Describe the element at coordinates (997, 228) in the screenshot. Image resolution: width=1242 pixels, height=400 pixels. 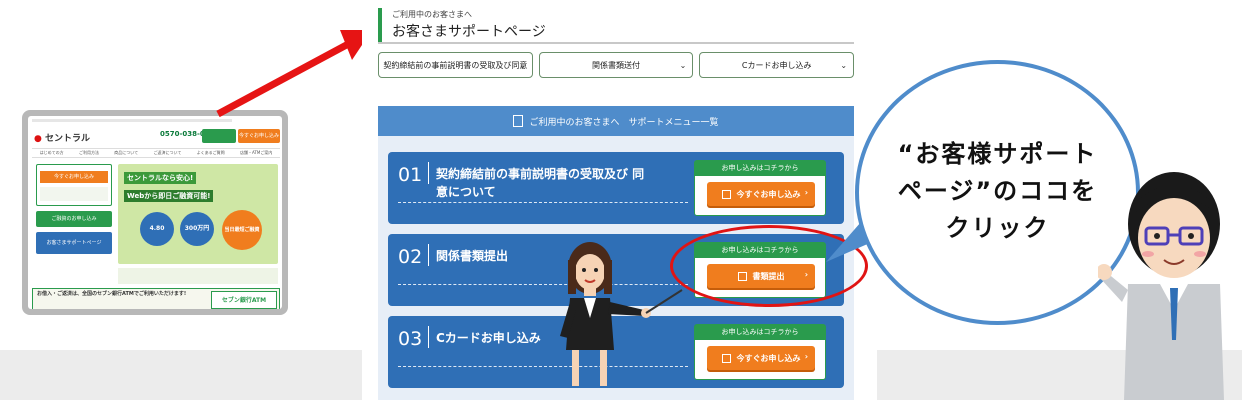
I see `speech-bubble-line: クリック` at that location.